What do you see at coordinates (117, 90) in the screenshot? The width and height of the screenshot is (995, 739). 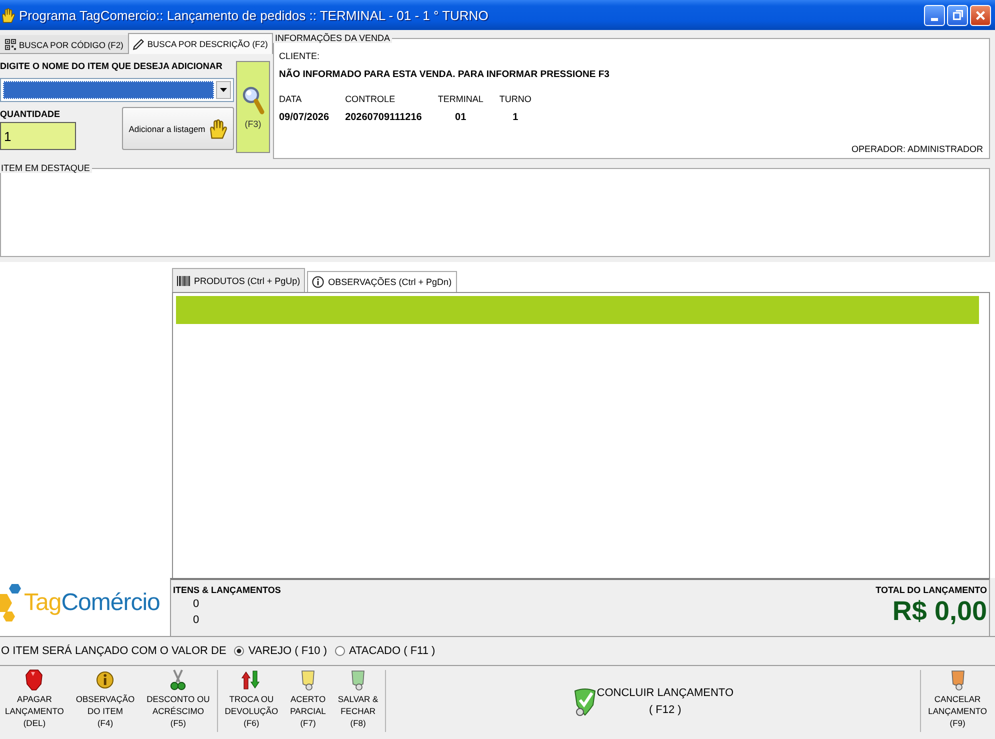 I see `item-search-combobox` at bounding box center [117, 90].